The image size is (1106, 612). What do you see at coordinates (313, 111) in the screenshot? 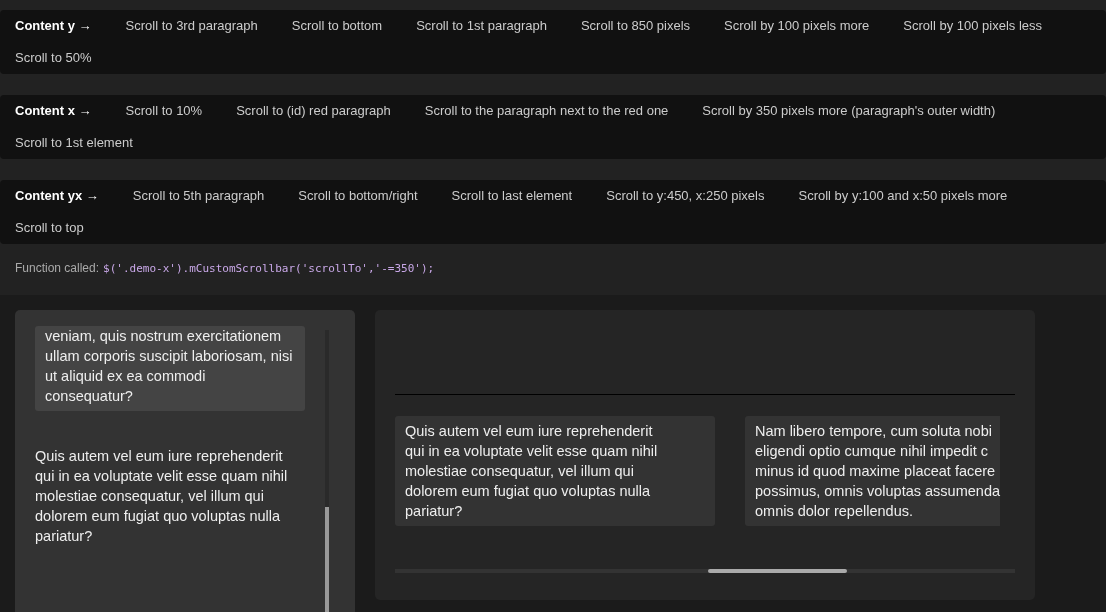
I see `scroll-button: Scroll to (id) red paragraph` at bounding box center [313, 111].